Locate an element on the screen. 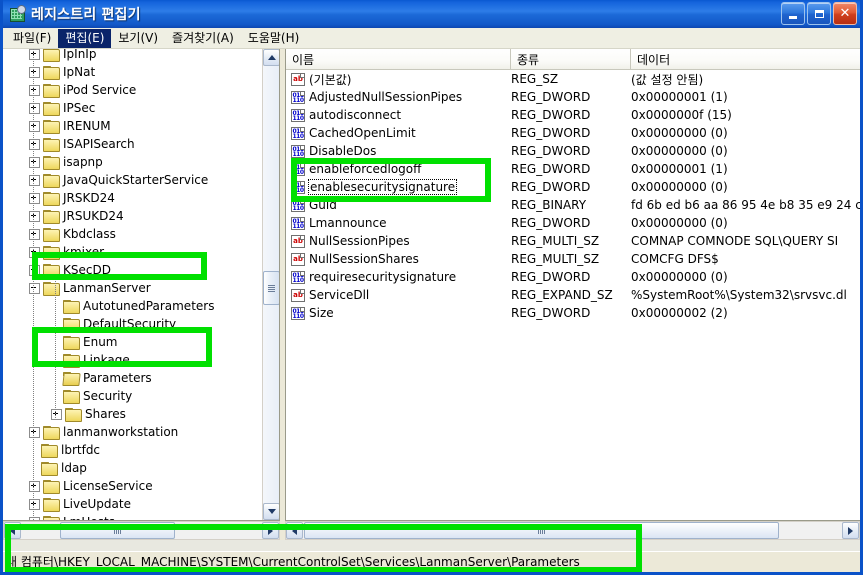 The image size is (863, 575). tree-item: JRSUKD24 is located at coordinates (132, 216).